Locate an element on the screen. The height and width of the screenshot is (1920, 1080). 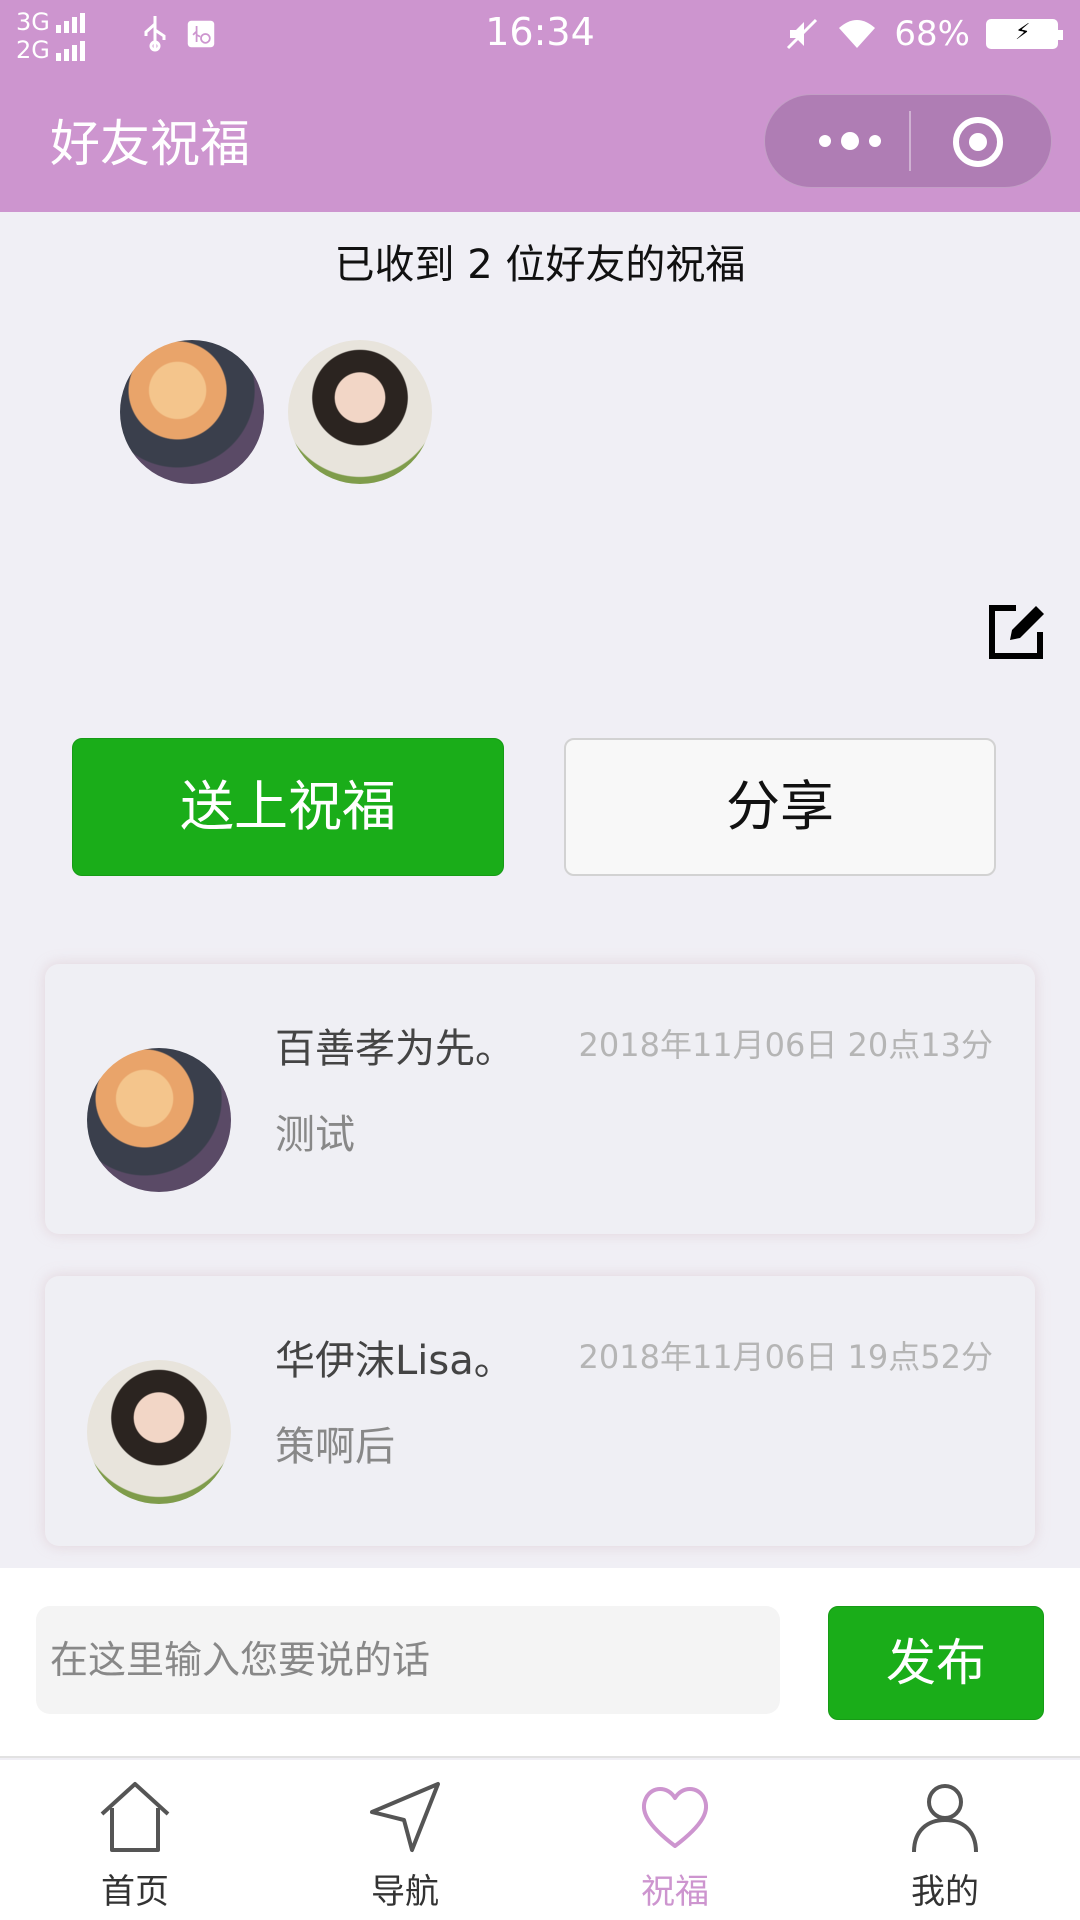
status-right: 68% ⚡ is located at coordinates (923, 34).